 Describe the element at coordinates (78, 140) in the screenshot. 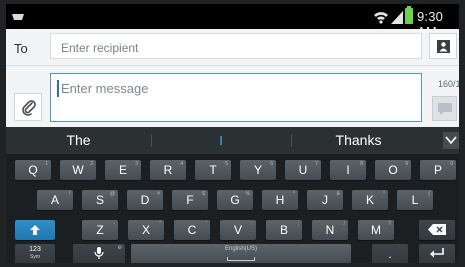

I see `suggestion-1: The` at that location.